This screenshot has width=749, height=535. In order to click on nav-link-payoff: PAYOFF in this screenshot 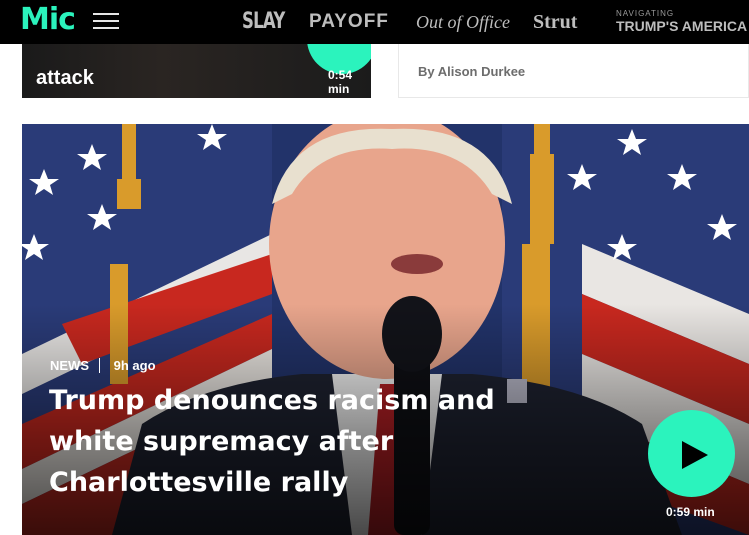, I will do `click(349, 22)`.